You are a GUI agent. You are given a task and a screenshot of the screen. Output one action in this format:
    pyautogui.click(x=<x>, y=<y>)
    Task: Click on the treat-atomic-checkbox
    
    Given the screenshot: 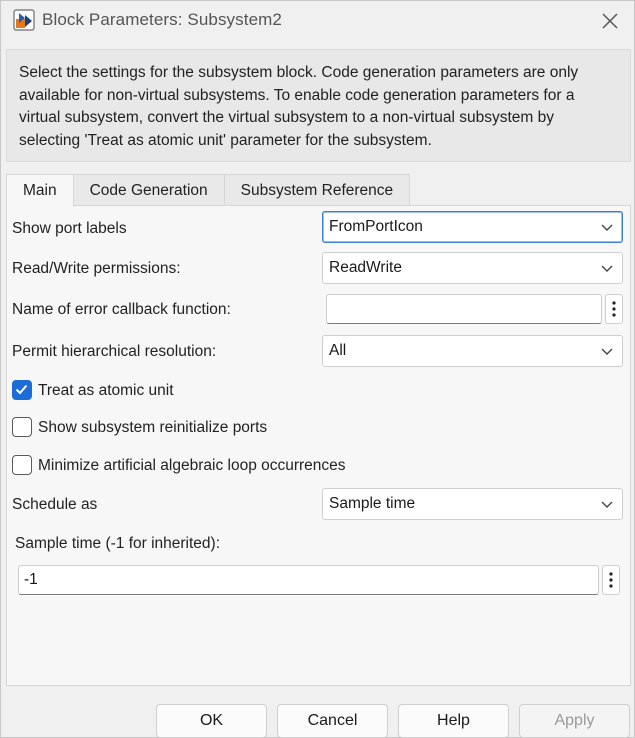 What is the action you would take?
    pyautogui.click(x=22, y=390)
    